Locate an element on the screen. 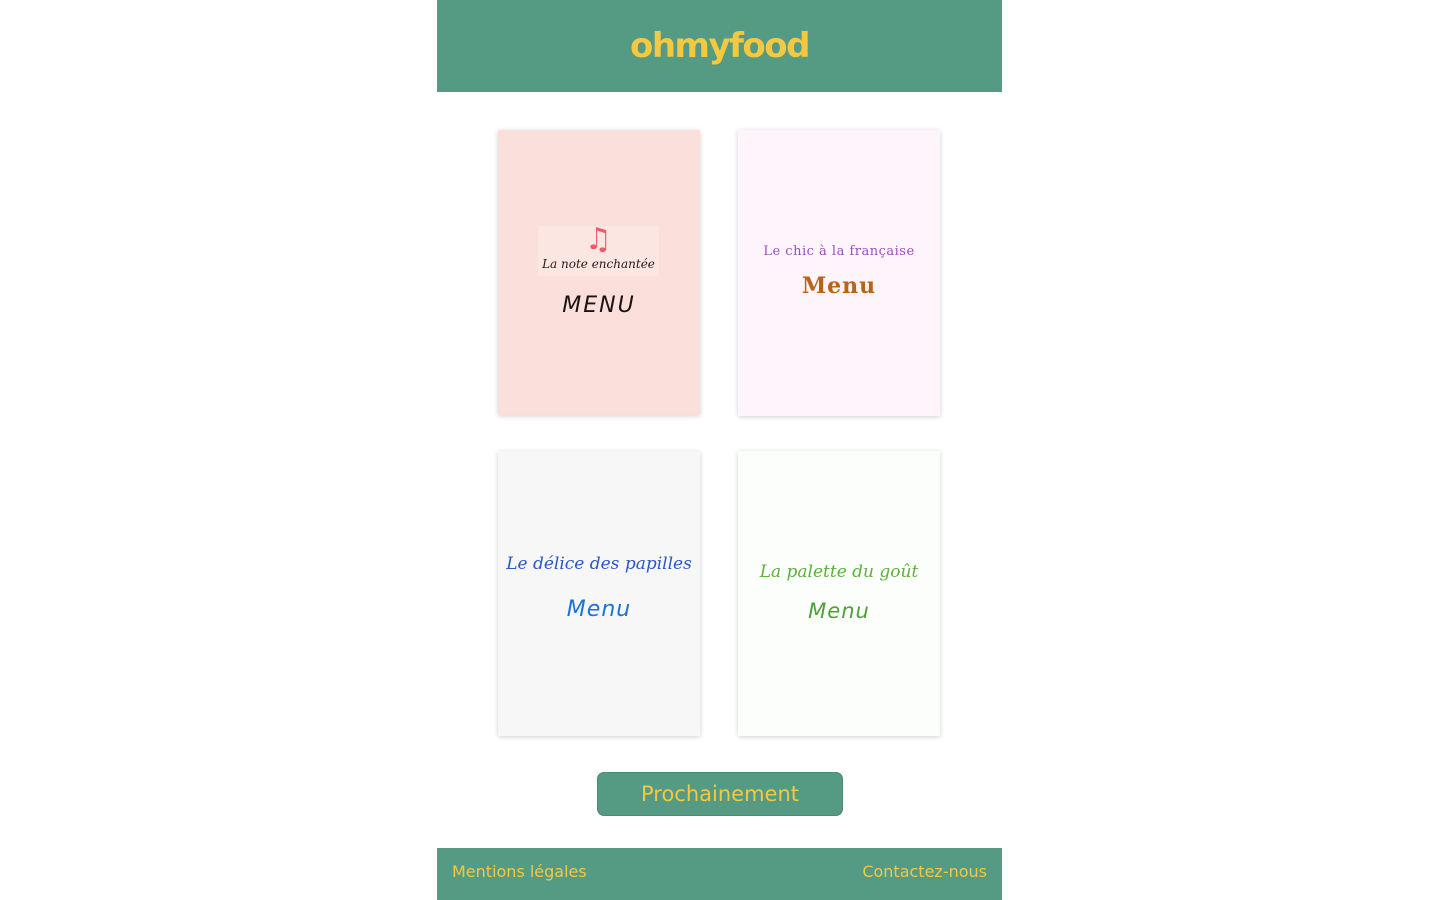 The height and width of the screenshot is (900, 1440). site-footer: Mentions légales Contactez-nous is located at coordinates (719, 874).